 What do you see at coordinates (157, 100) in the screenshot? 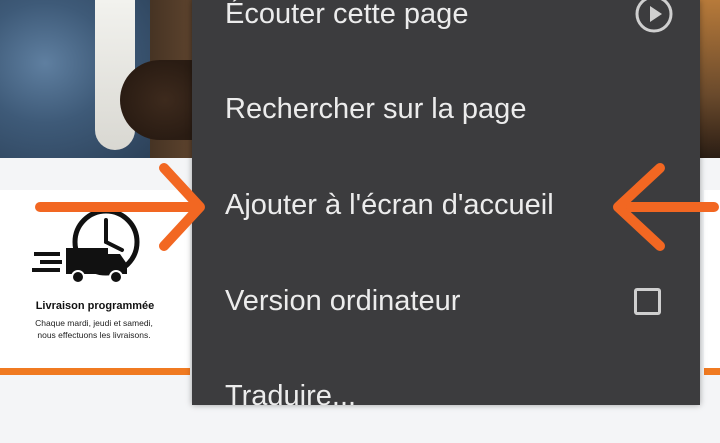
I see `hero-person-arm` at bounding box center [157, 100].